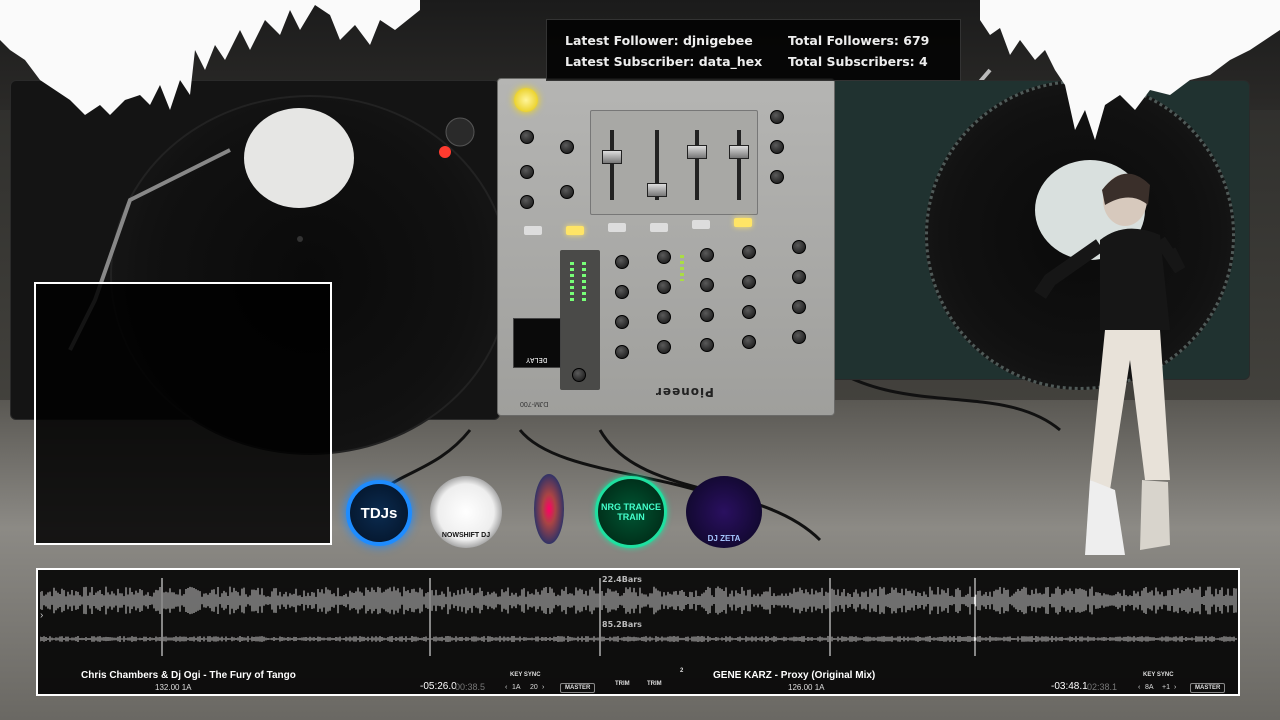  Describe the element at coordinates (858, 61) in the screenshot. I see `total-subscribers: Total Subscribers: 4` at that location.